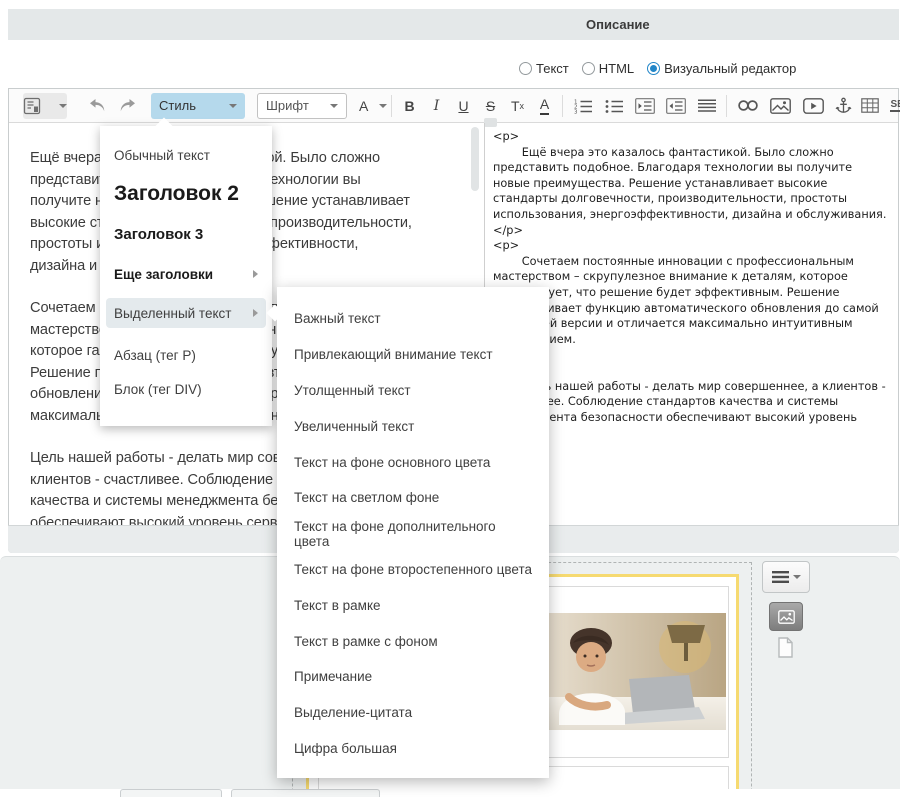  Describe the element at coordinates (413, 641) in the screenshot. I see `submenu-item-framed-bg-text: Текст в рамке с фоном` at that location.